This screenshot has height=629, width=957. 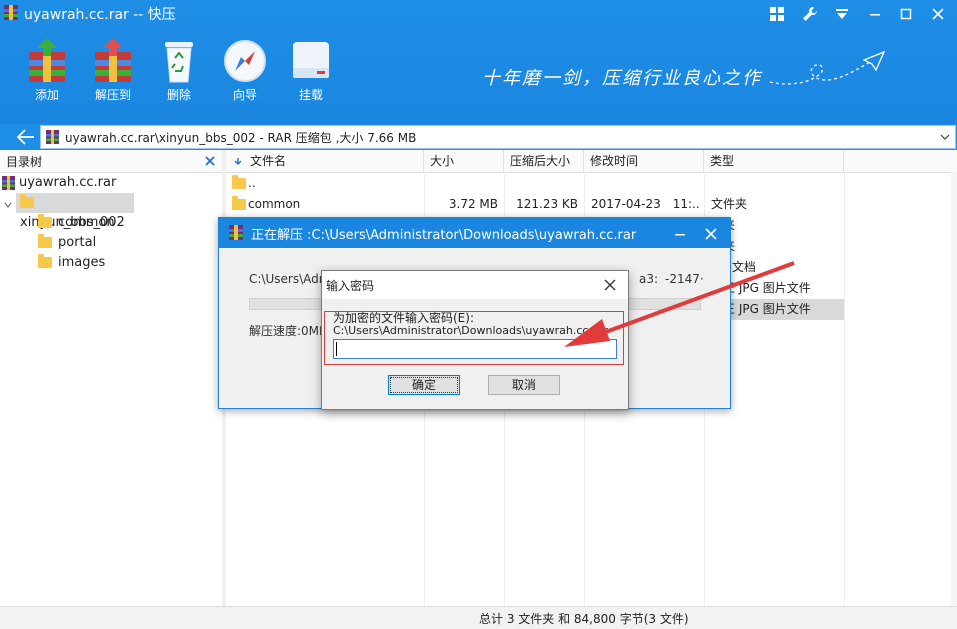 I want to click on back-arrow-icon, so click(x=26, y=137).